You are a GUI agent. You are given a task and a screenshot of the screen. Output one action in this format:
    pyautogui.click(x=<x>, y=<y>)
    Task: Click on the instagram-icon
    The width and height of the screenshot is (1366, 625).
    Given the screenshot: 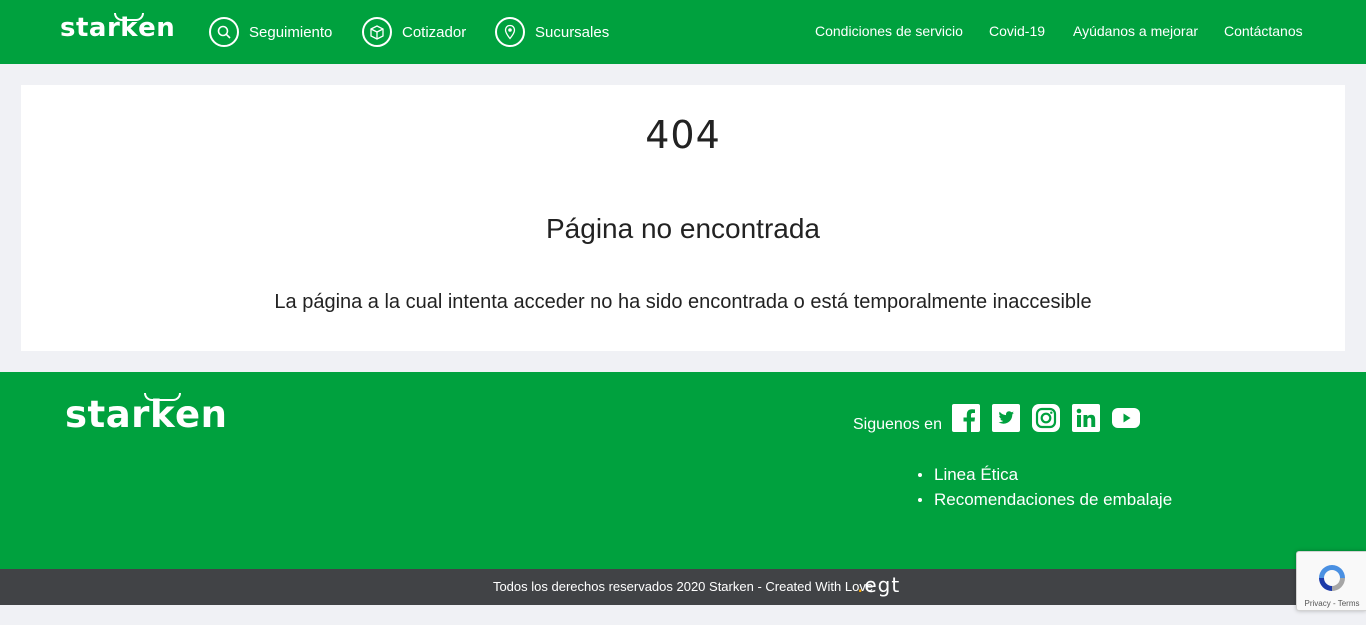 What is the action you would take?
    pyautogui.click(x=1046, y=418)
    